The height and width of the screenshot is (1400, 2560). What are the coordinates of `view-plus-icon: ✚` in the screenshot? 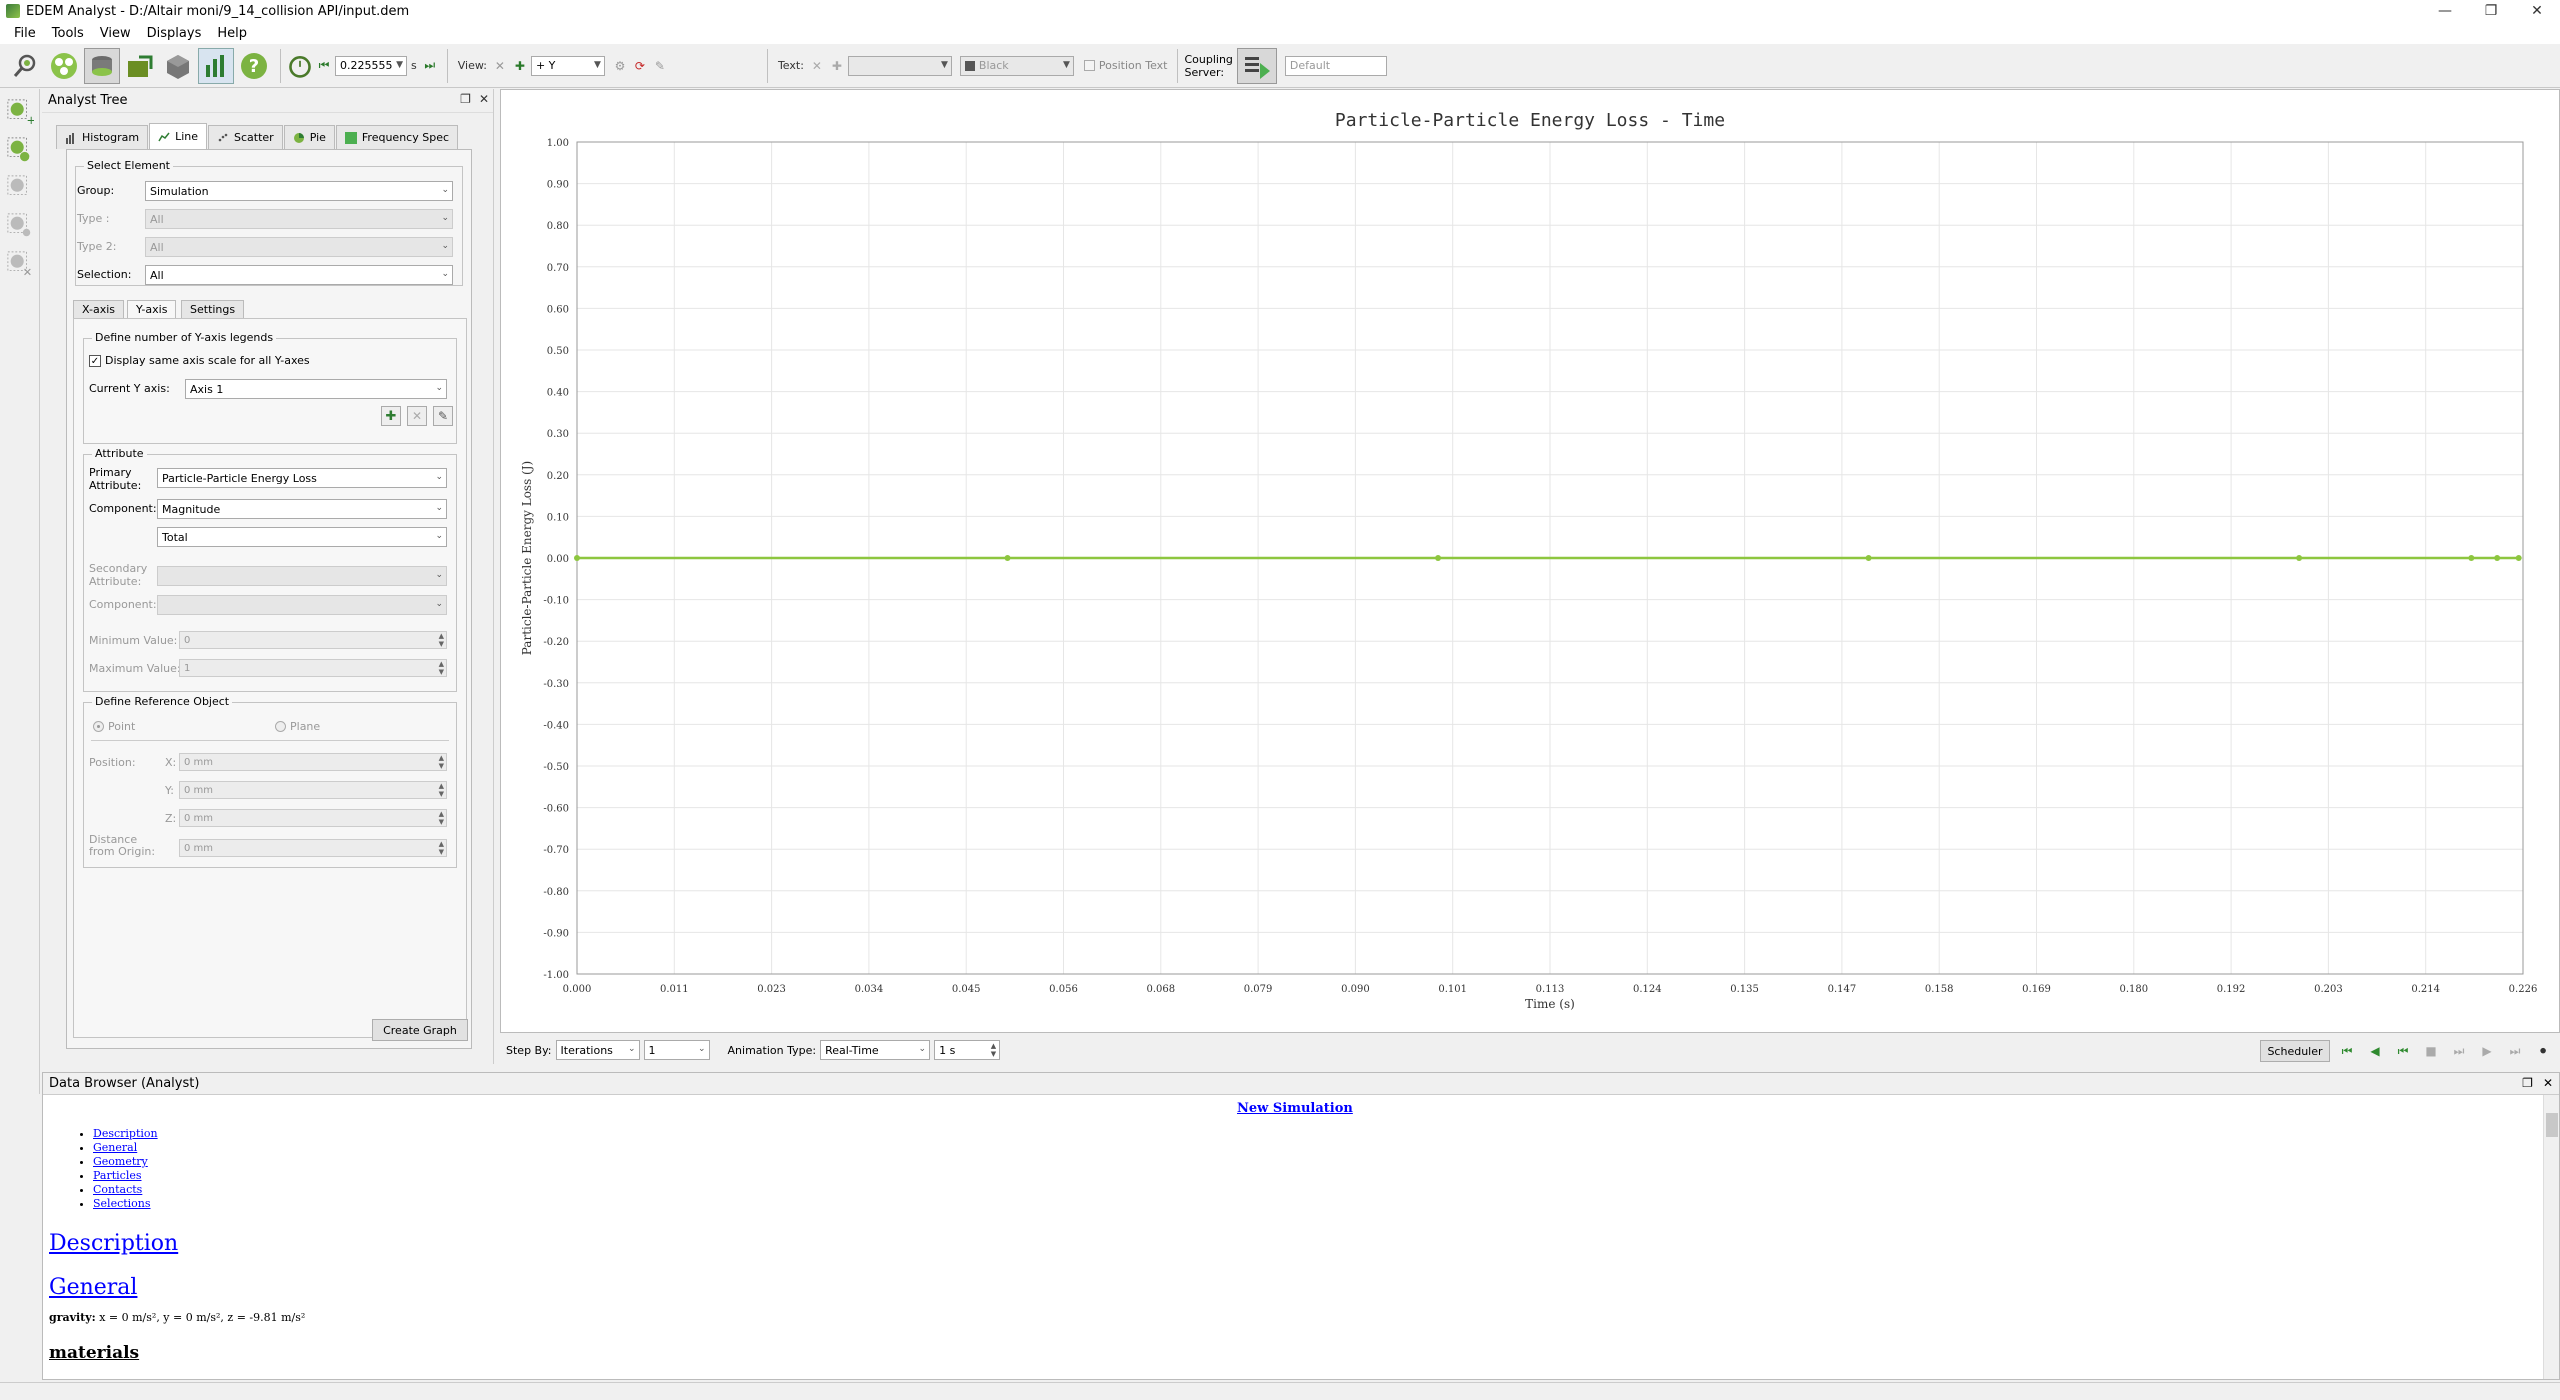 It's located at (520, 66).